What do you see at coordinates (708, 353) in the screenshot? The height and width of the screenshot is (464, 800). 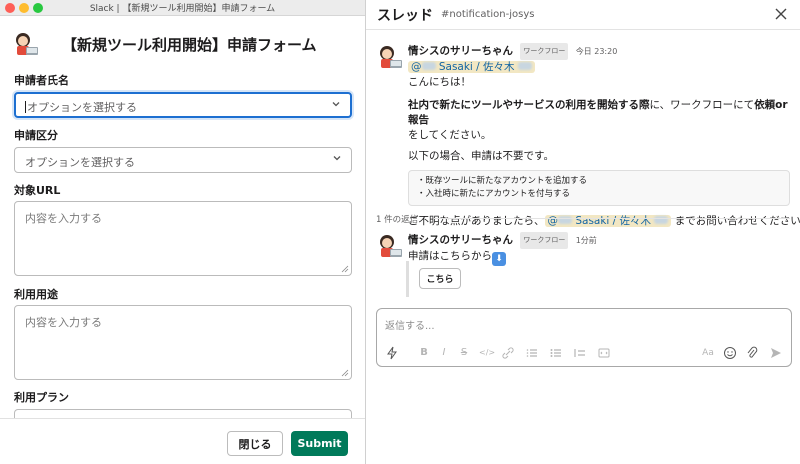 I see `text-format-icon: Aa` at bounding box center [708, 353].